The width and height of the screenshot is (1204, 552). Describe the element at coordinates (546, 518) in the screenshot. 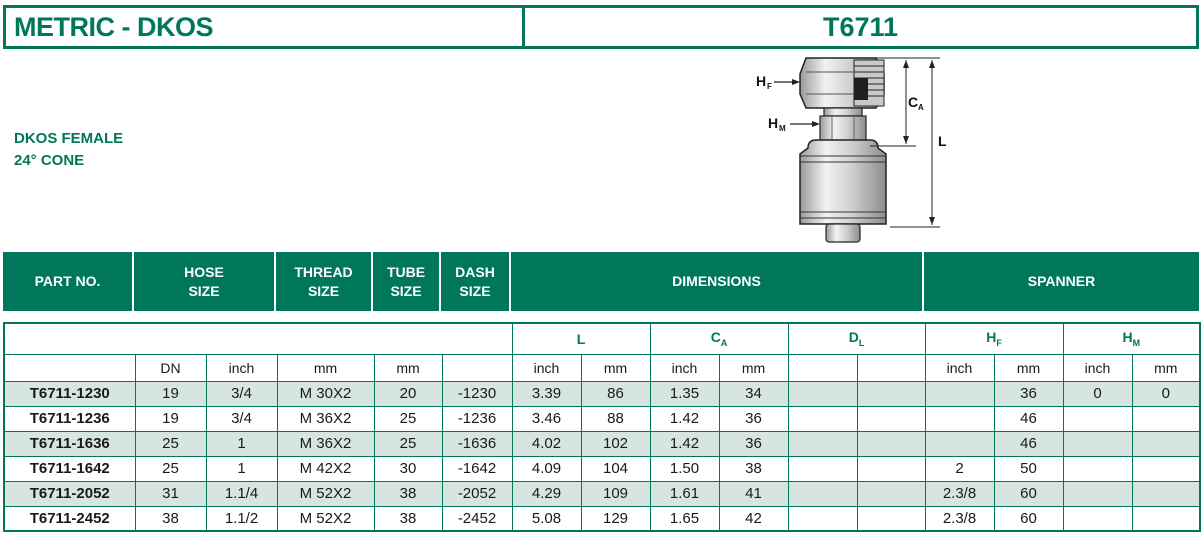

I see `data-cell: 5.08` at that location.